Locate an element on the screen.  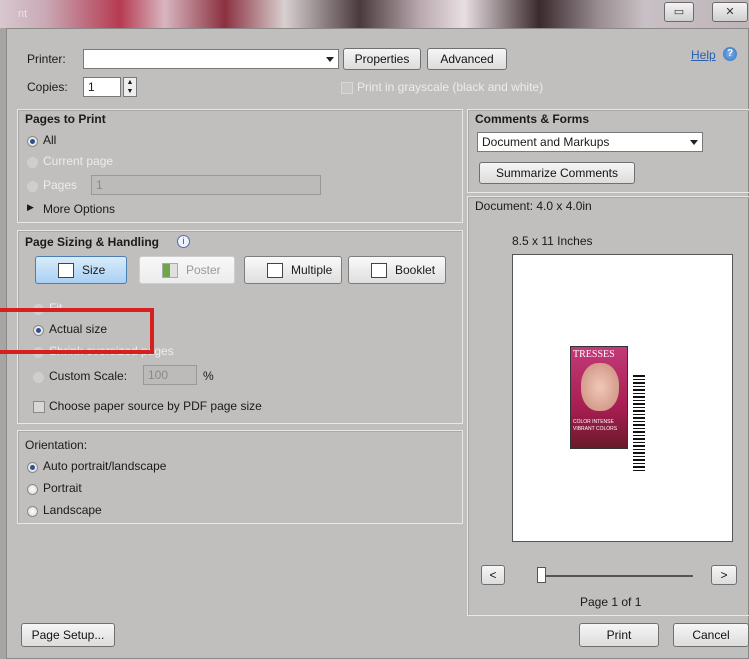
paper-source-label: Choose paper source by PDF page size is located at coordinates (155, 406).